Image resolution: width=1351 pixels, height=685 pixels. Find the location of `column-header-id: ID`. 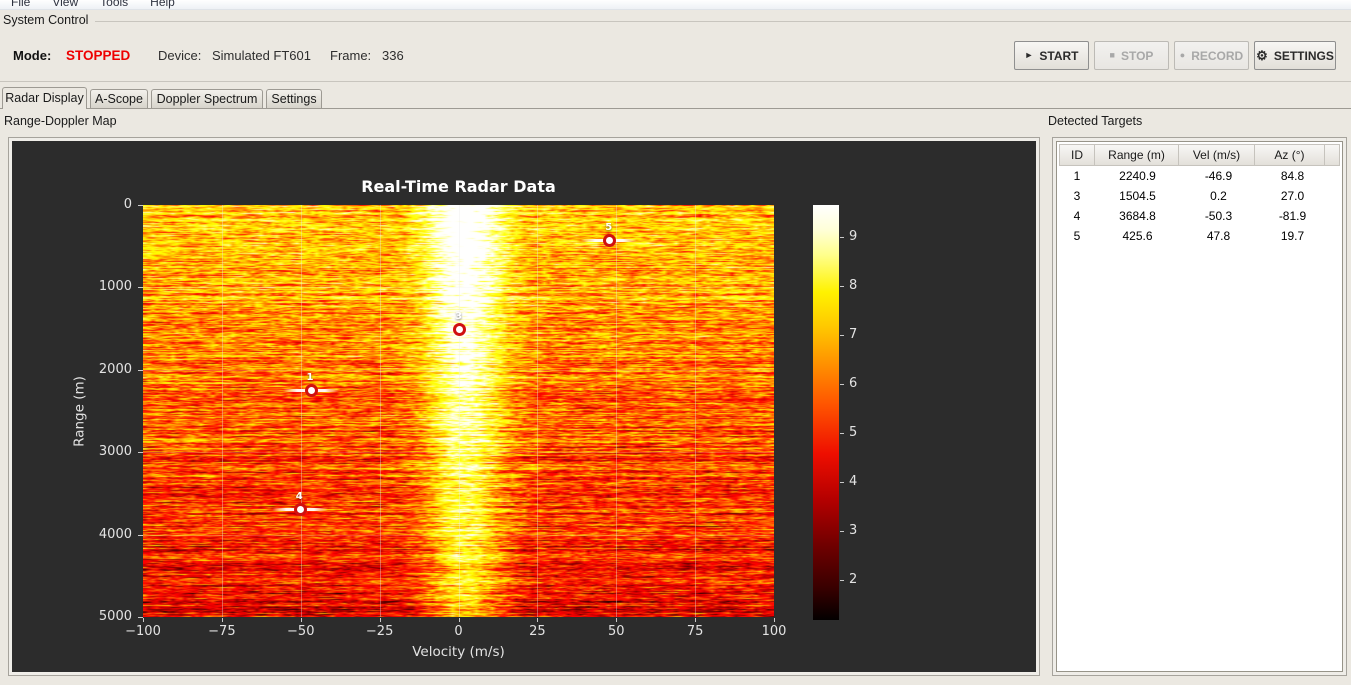

column-header-id: ID is located at coordinates (1077, 155).